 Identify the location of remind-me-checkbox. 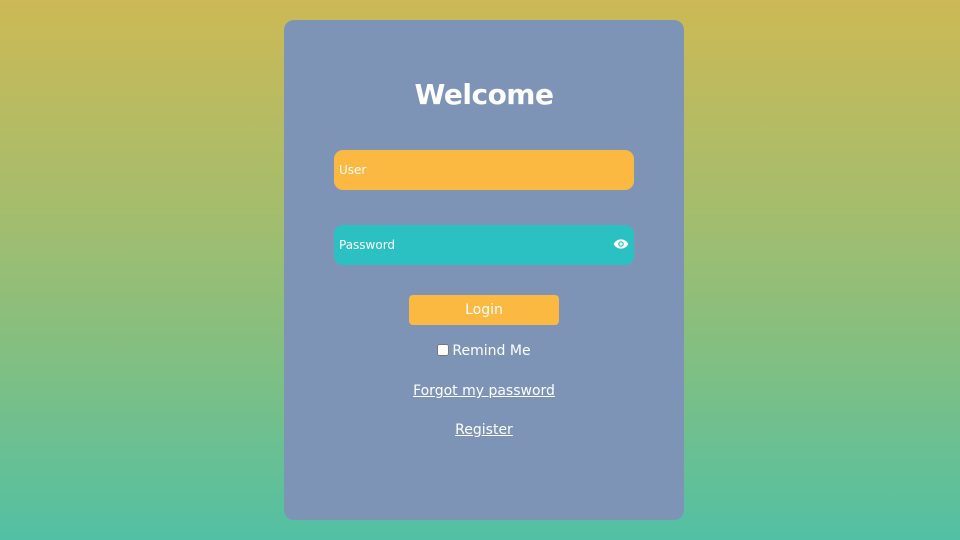
(443, 350).